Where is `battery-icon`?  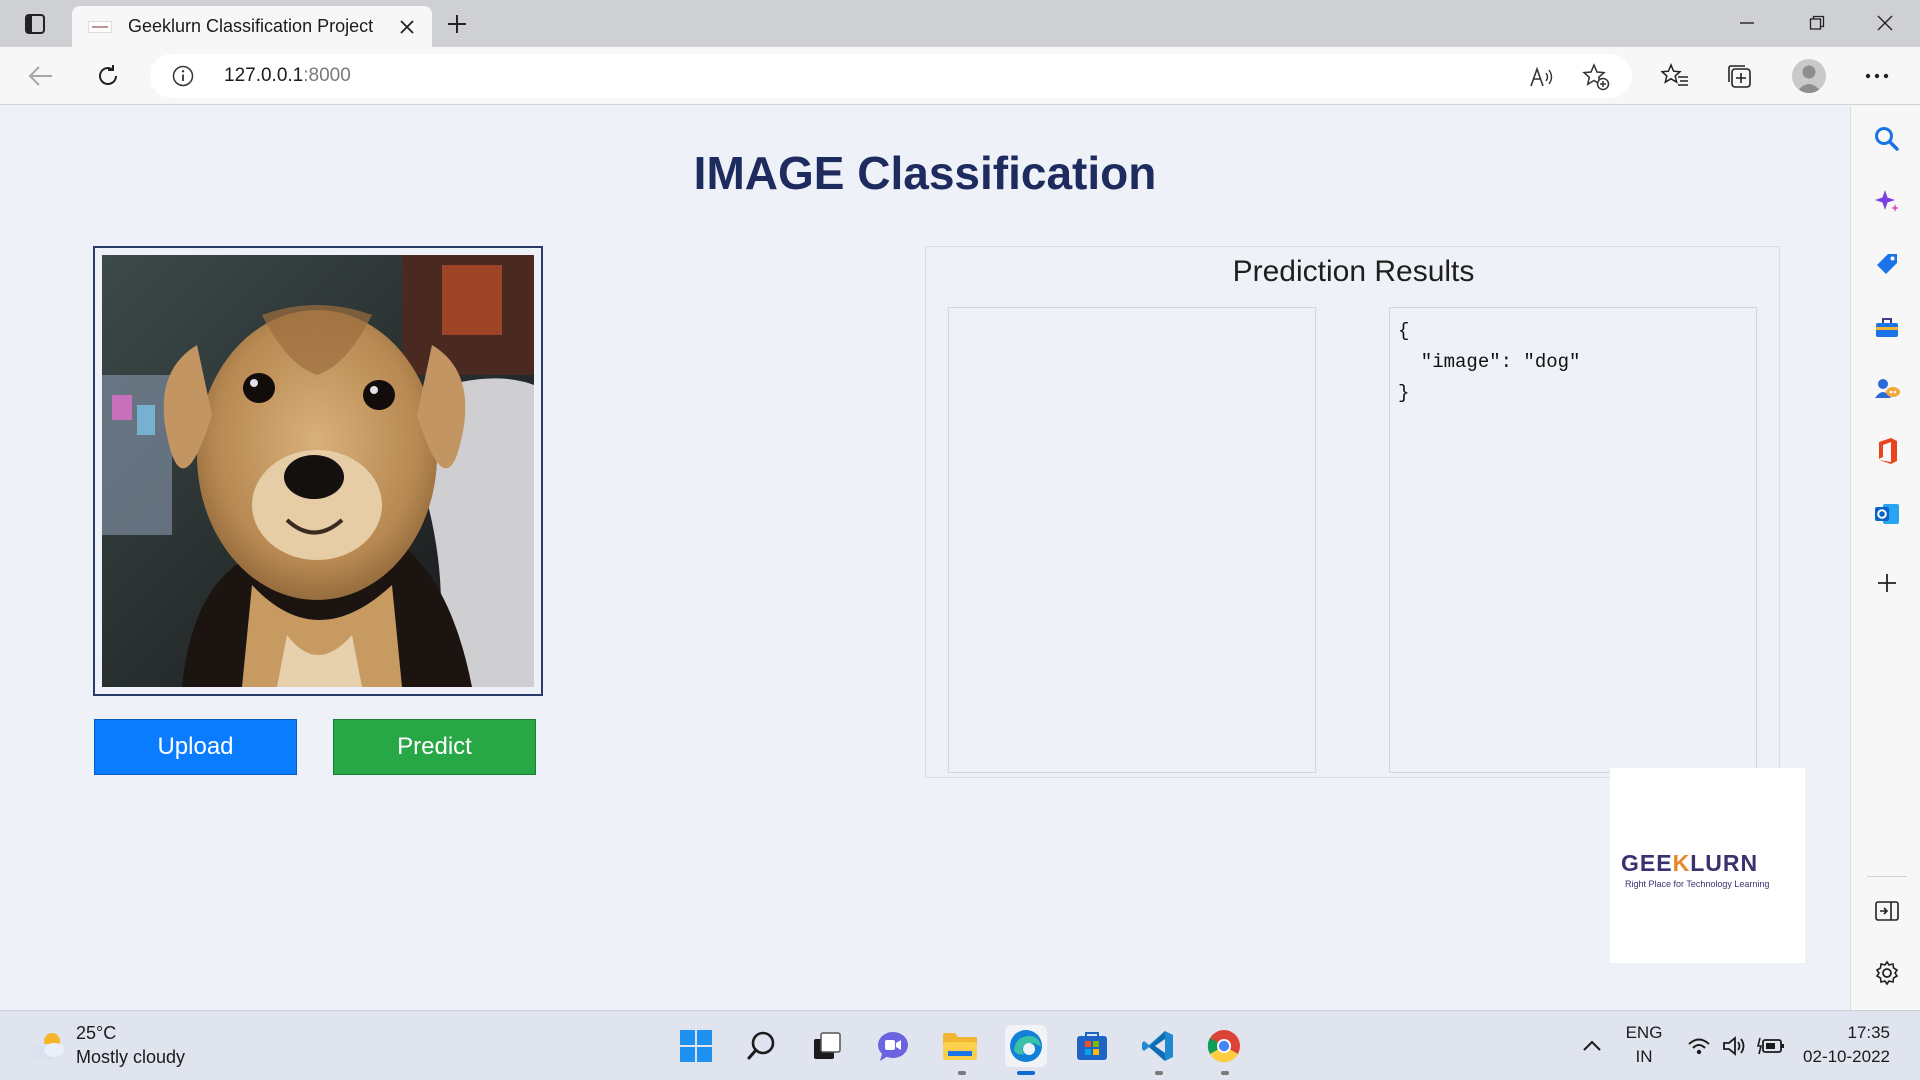
battery-icon is located at coordinates (1771, 1046).